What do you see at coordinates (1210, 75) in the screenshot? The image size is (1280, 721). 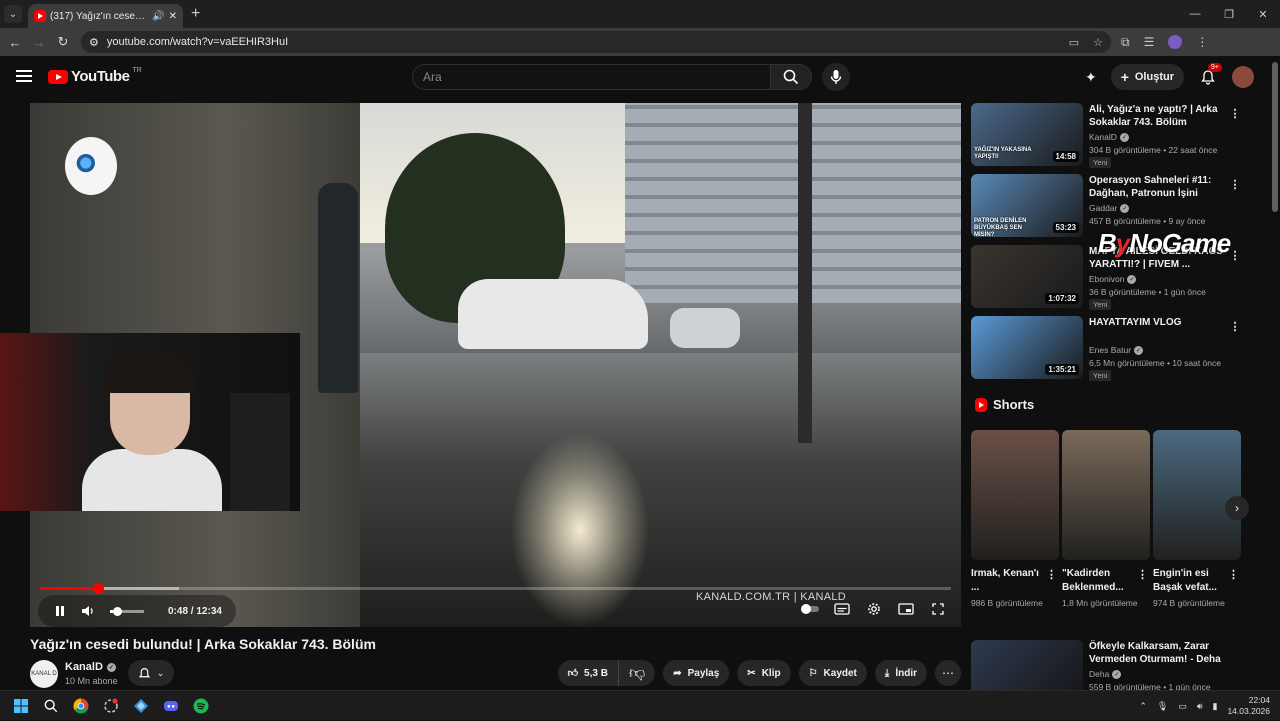 I see `notifications-button: 9+` at bounding box center [1210, 75].